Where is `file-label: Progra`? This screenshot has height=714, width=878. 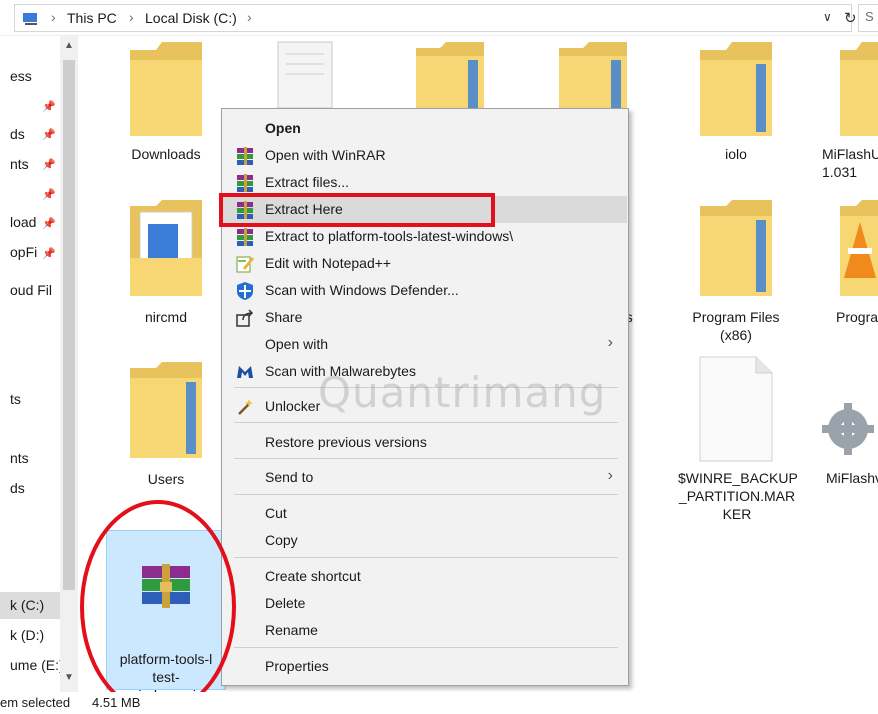 file-label: Progra is located at coordinates (857, 317).